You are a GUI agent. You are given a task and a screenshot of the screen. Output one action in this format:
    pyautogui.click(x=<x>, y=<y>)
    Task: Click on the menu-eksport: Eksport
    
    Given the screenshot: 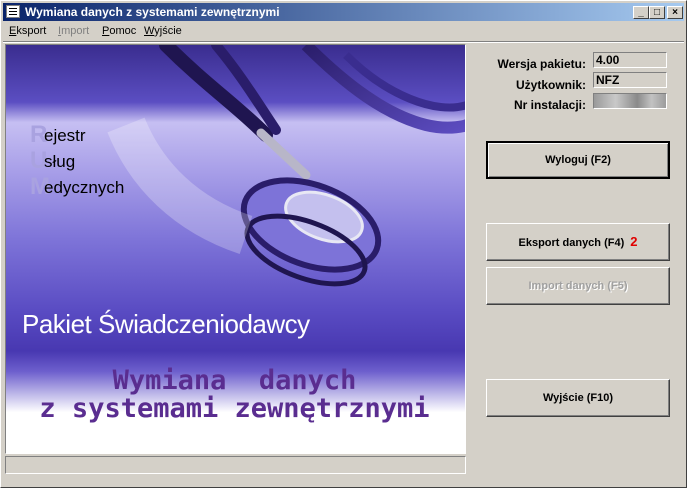 What is the action you would take?
    pyautogui.click(x=27, y=31)
    